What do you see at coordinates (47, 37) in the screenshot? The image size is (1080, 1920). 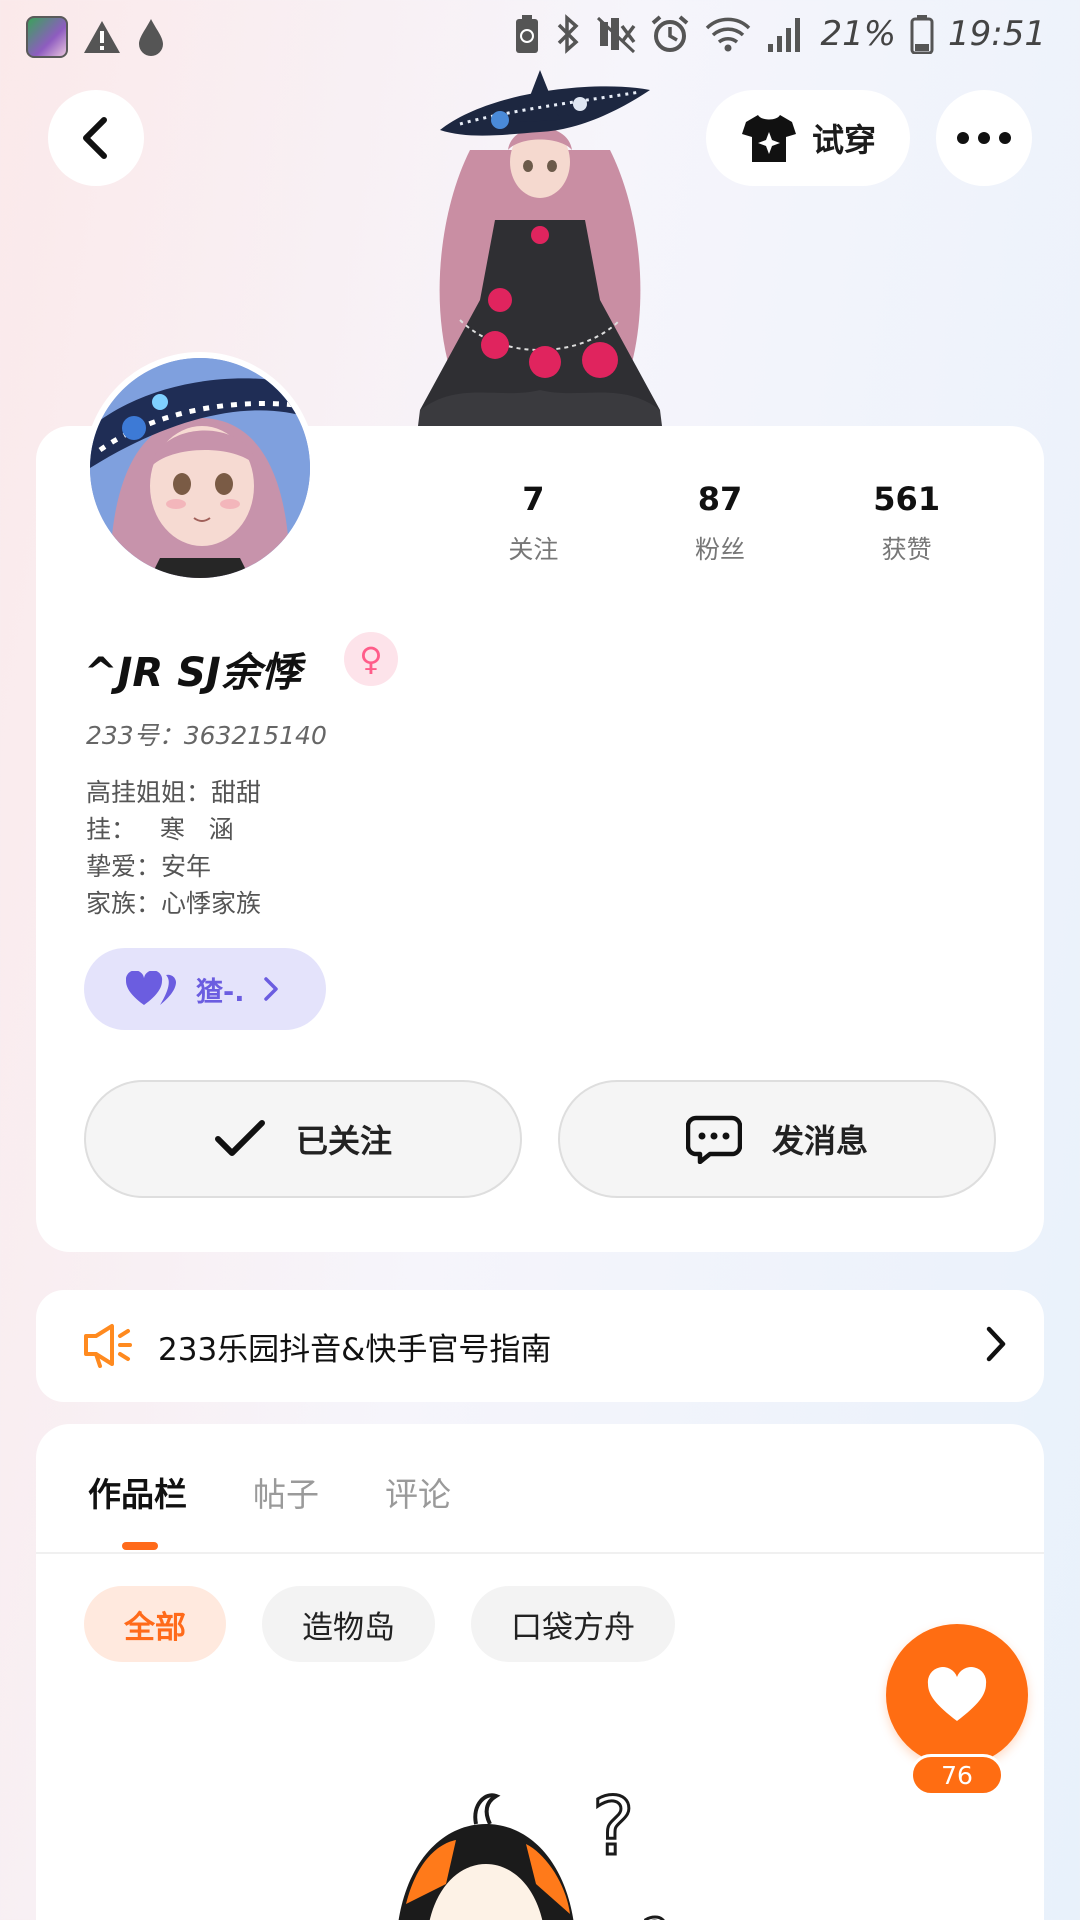 I see `app-thumbnail-icon` at bounding box center [47, 37].